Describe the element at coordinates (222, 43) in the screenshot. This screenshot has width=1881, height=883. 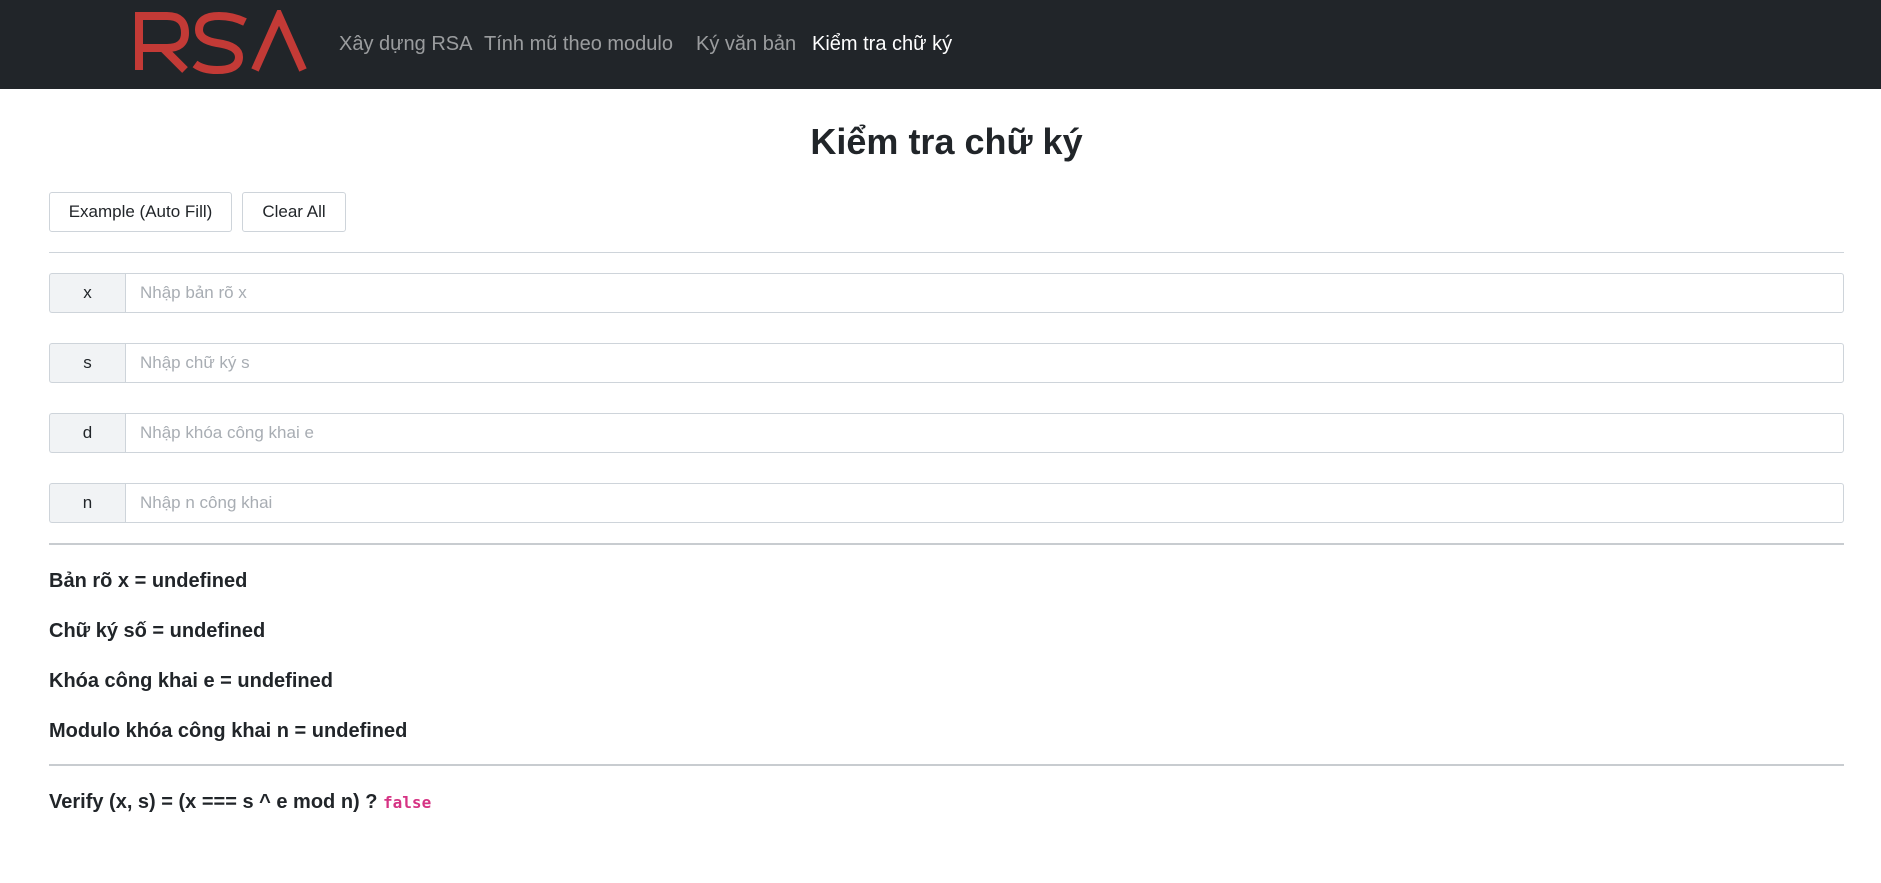
I see `rsa-logo` at that location.